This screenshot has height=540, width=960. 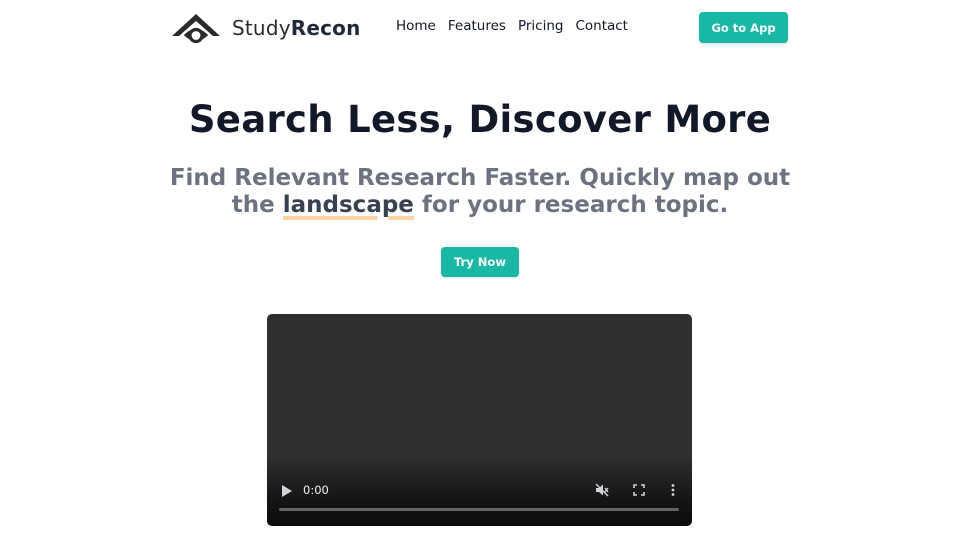 What do you see at coordinates (287, 491) in the screenshot?
I see `play-icon` at bounding box center [287, 491].